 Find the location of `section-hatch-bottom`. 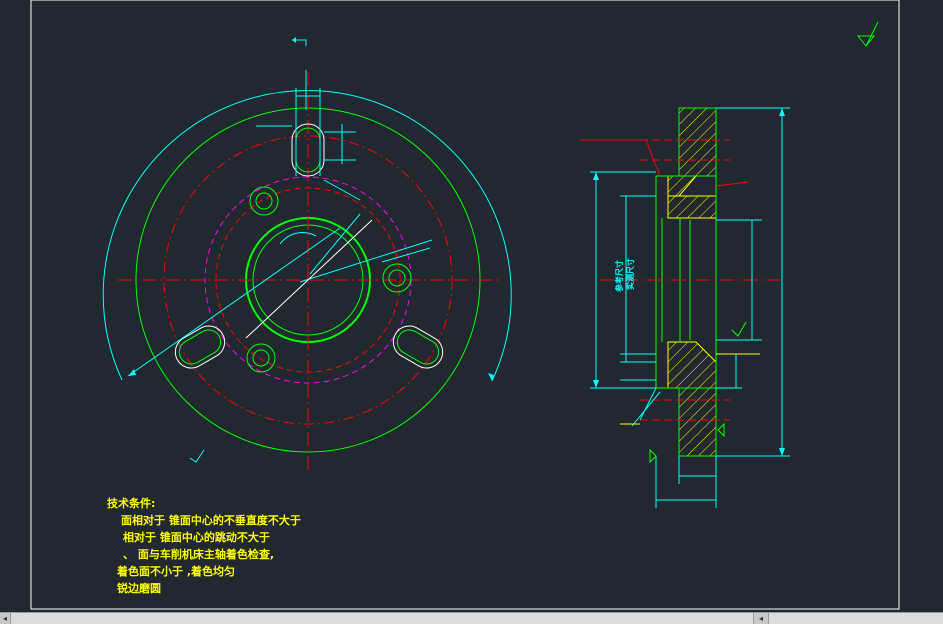

section-hatch-bottom is located at coordinates (697, 422).